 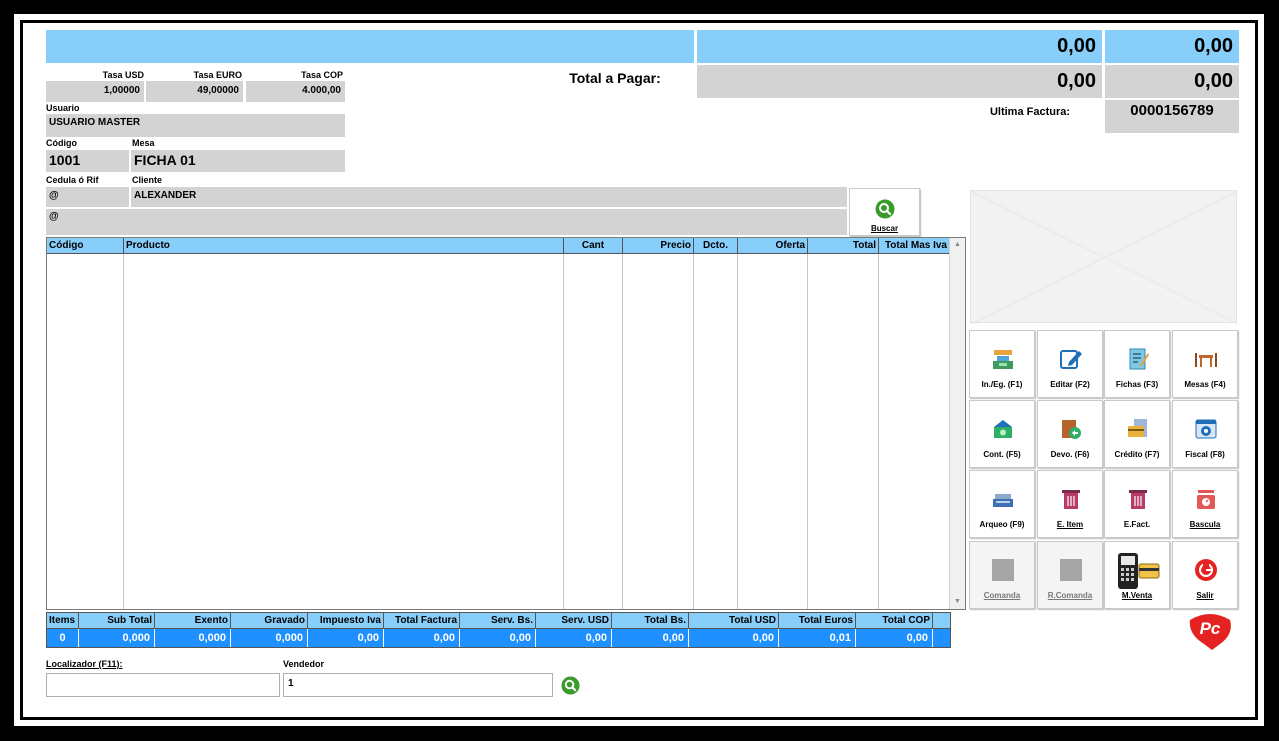 I want to click on rate-usd-value: 1,00000, so click(x=95, y=91).